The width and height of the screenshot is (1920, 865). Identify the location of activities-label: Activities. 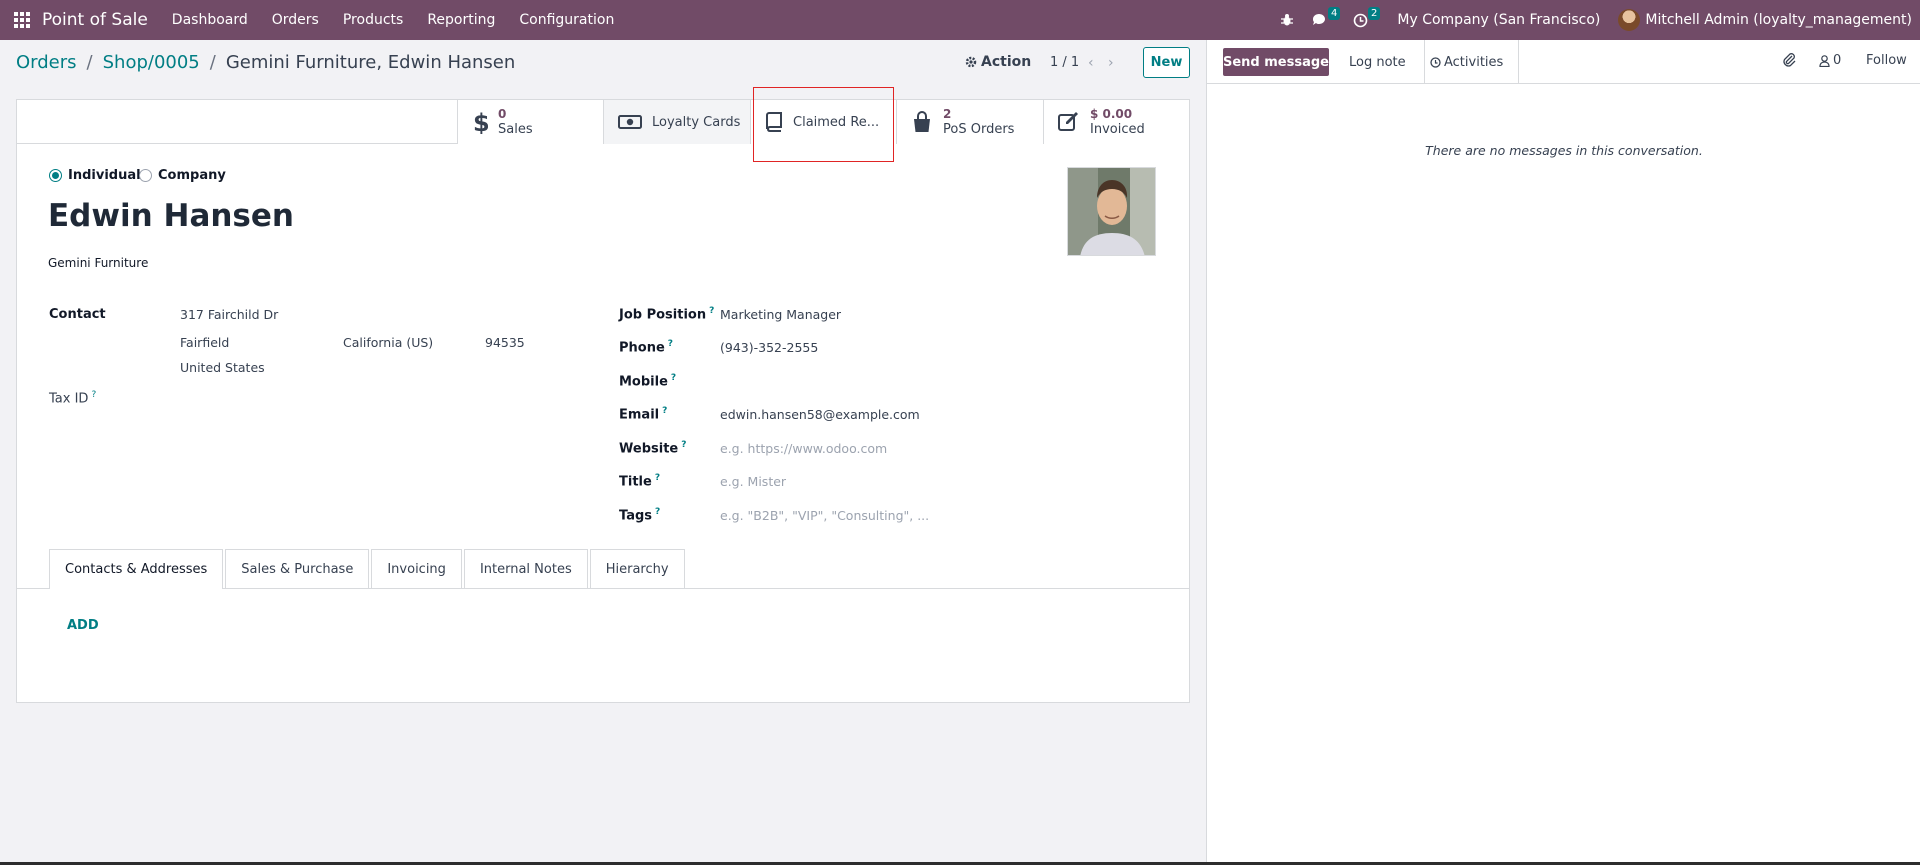
(1474, 62).